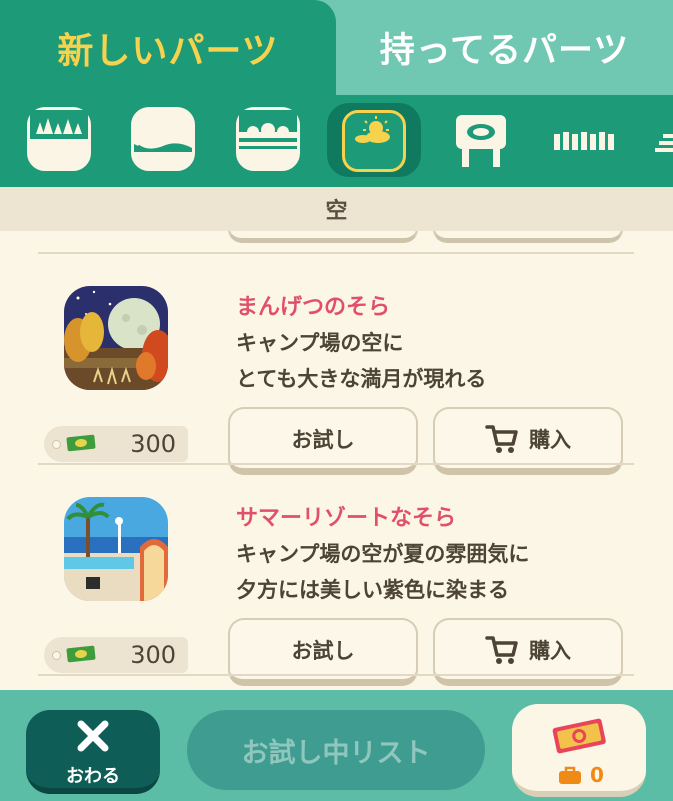 This screenshot has height=801, width=673. I want to click on item-description-line1: キャンプ場の空が夏の雰囲気に, so click(383, 554).